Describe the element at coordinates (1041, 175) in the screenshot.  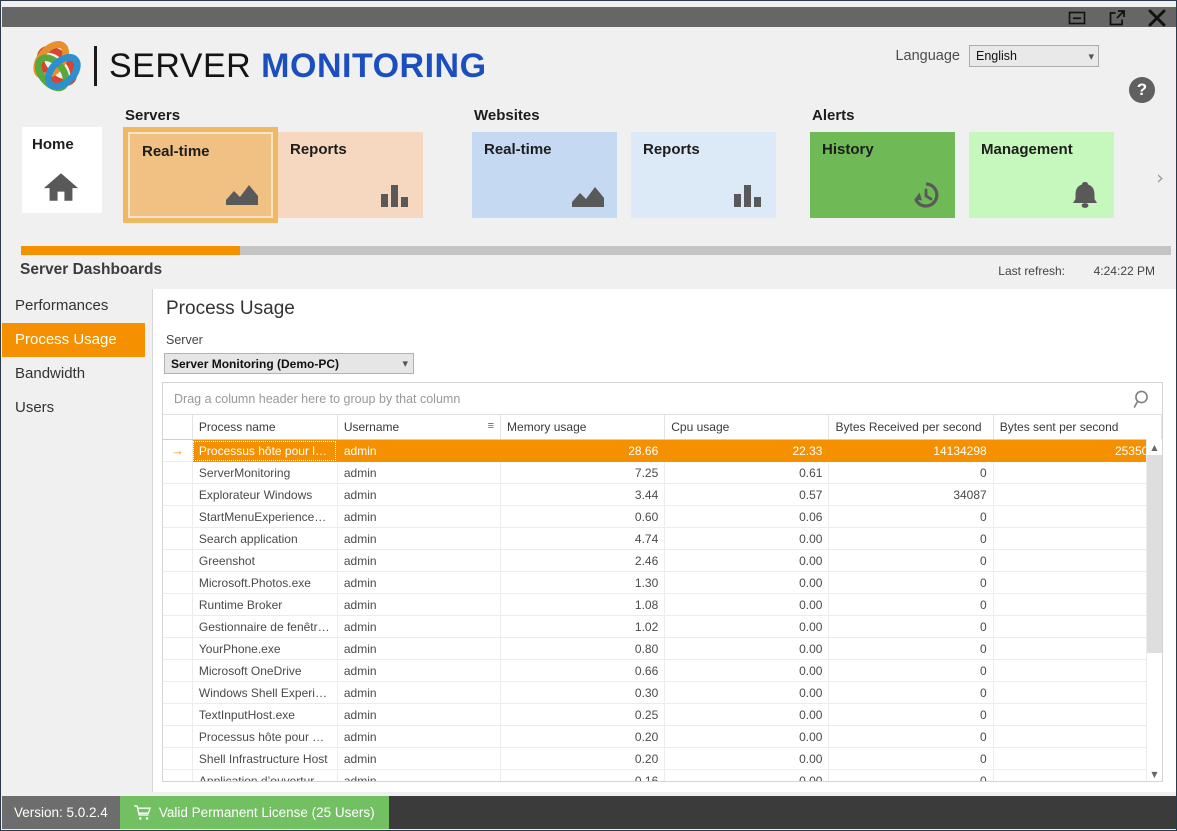
I see `tile-alerts-management: Management` at that location.